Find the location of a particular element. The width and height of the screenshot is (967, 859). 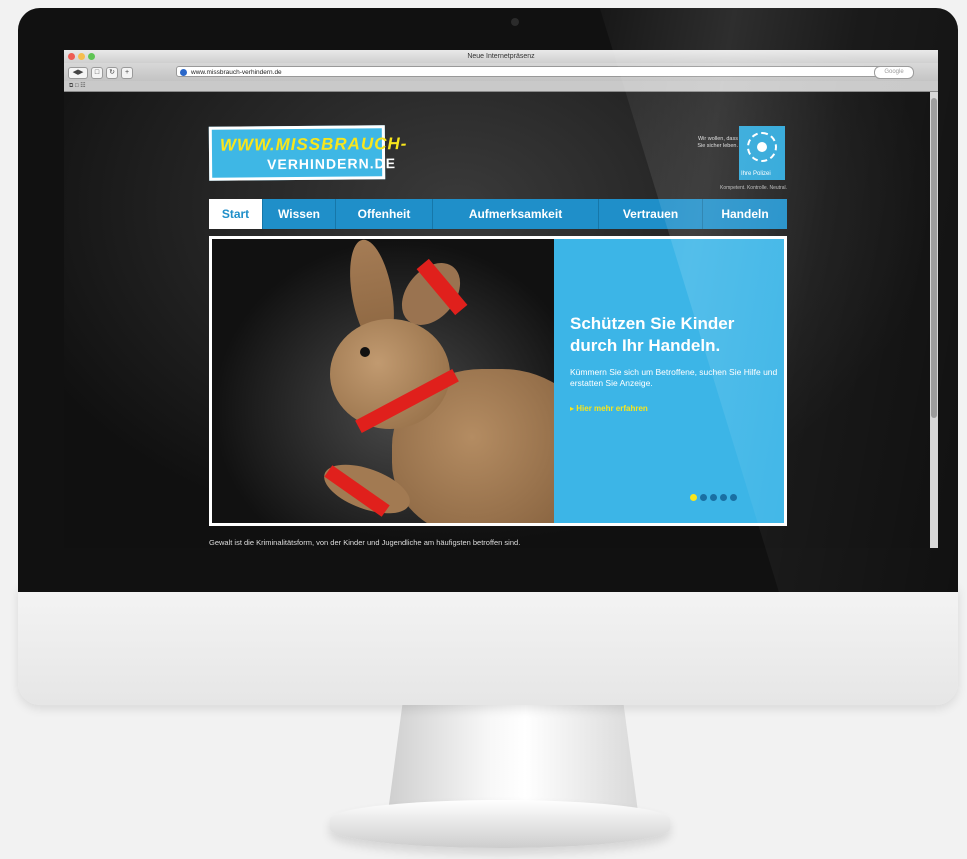

minimize-window-icon is located at coordinates (81, 56).